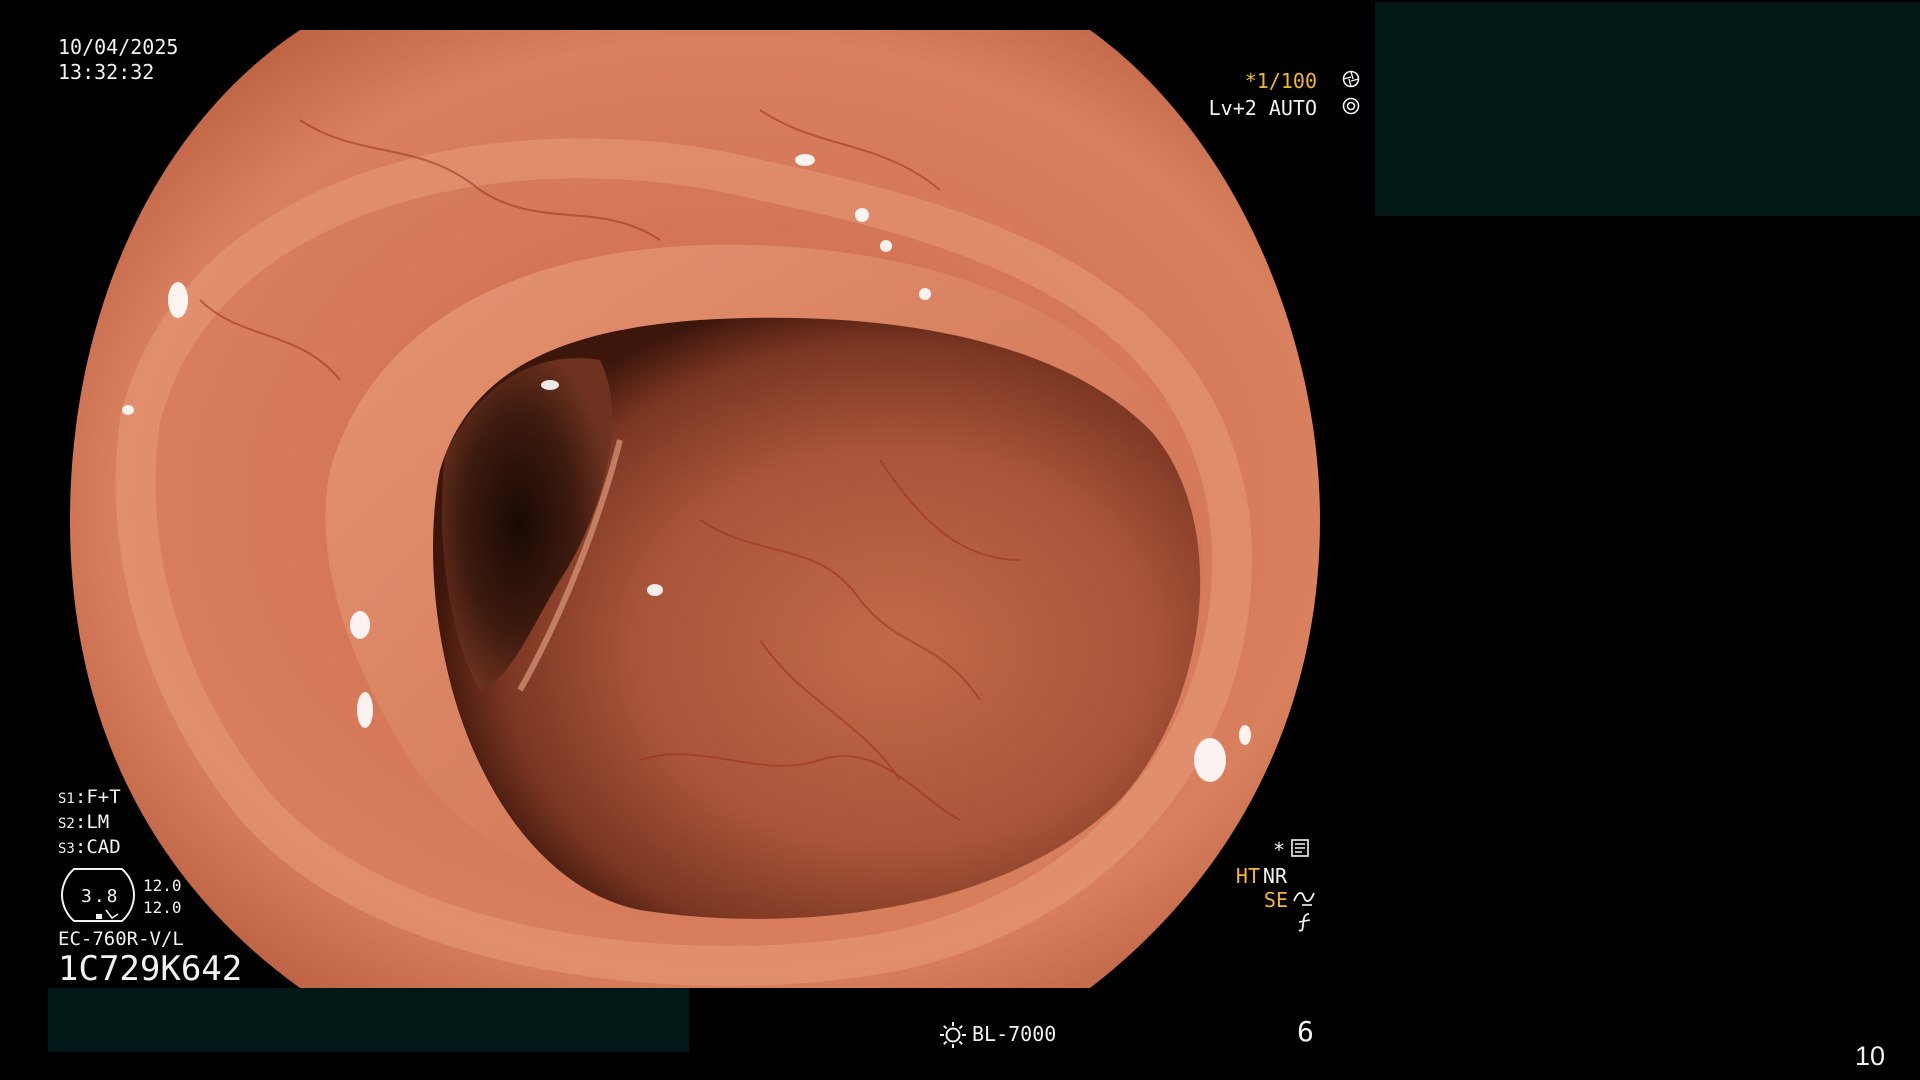 The image size is (1920, 1080). What do you see at coordinates (953, 1037) in the screenshot?
I see `light-source-icon` at bounding box center [953, 1037].